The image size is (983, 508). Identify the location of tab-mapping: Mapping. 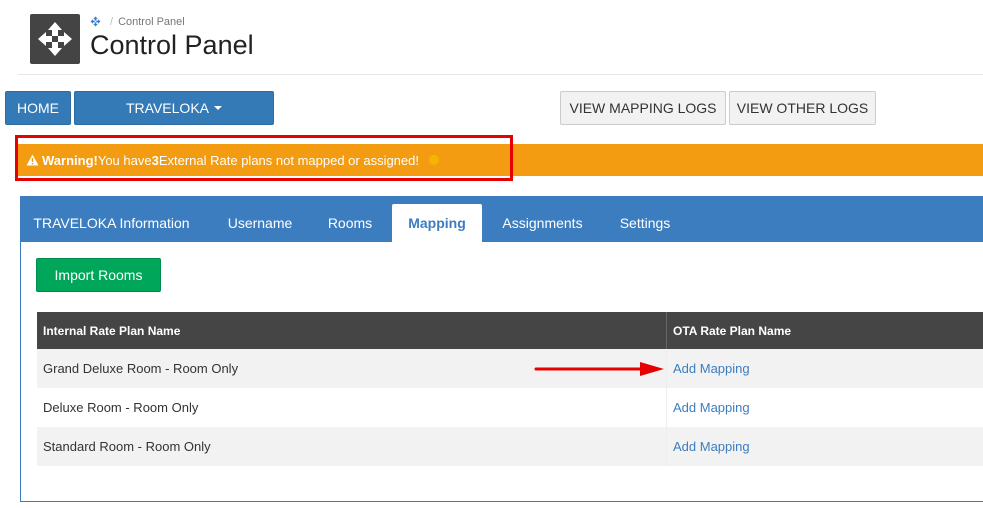
(437, 223).